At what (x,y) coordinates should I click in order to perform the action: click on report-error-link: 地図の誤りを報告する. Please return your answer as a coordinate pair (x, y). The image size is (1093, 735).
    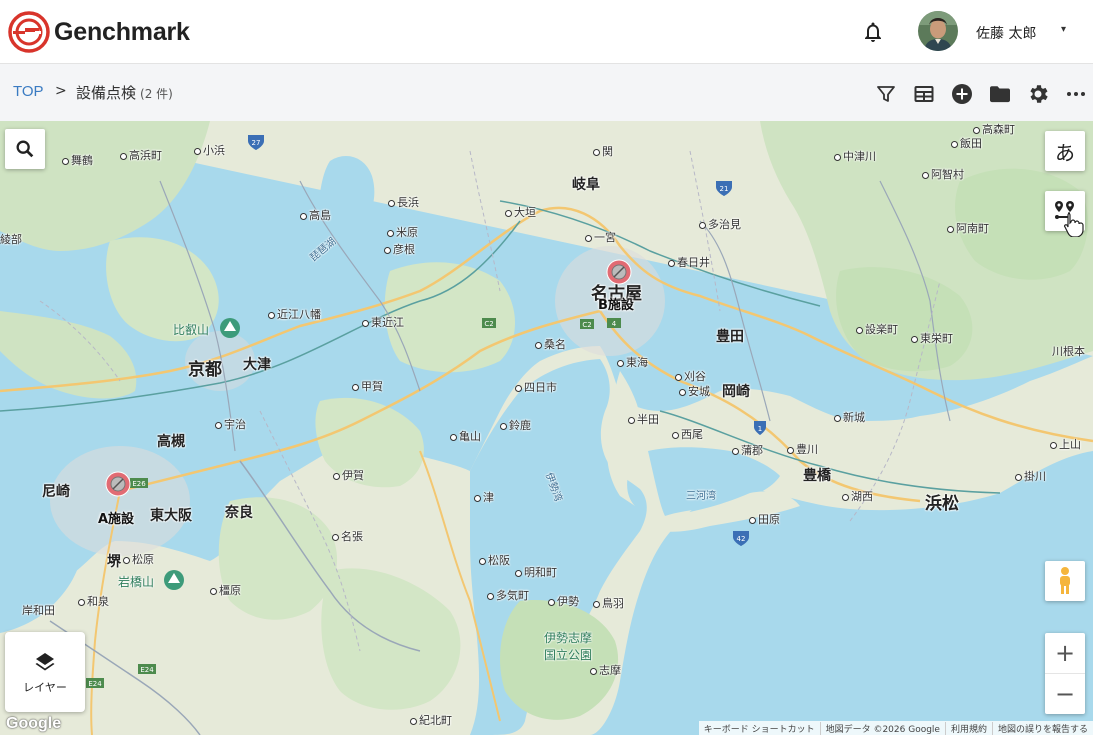
    Looking at the image, I should click on (1042, 728).